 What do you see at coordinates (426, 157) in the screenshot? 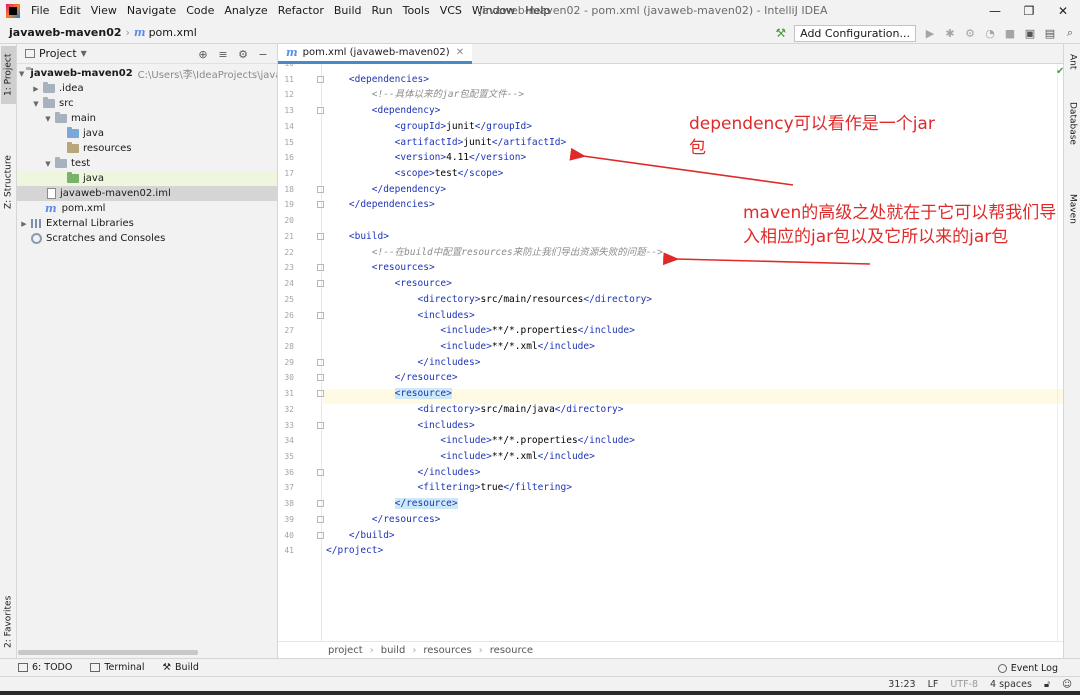
I see `code-line: <version>4.11</version>` at bounding box center [426, 157].